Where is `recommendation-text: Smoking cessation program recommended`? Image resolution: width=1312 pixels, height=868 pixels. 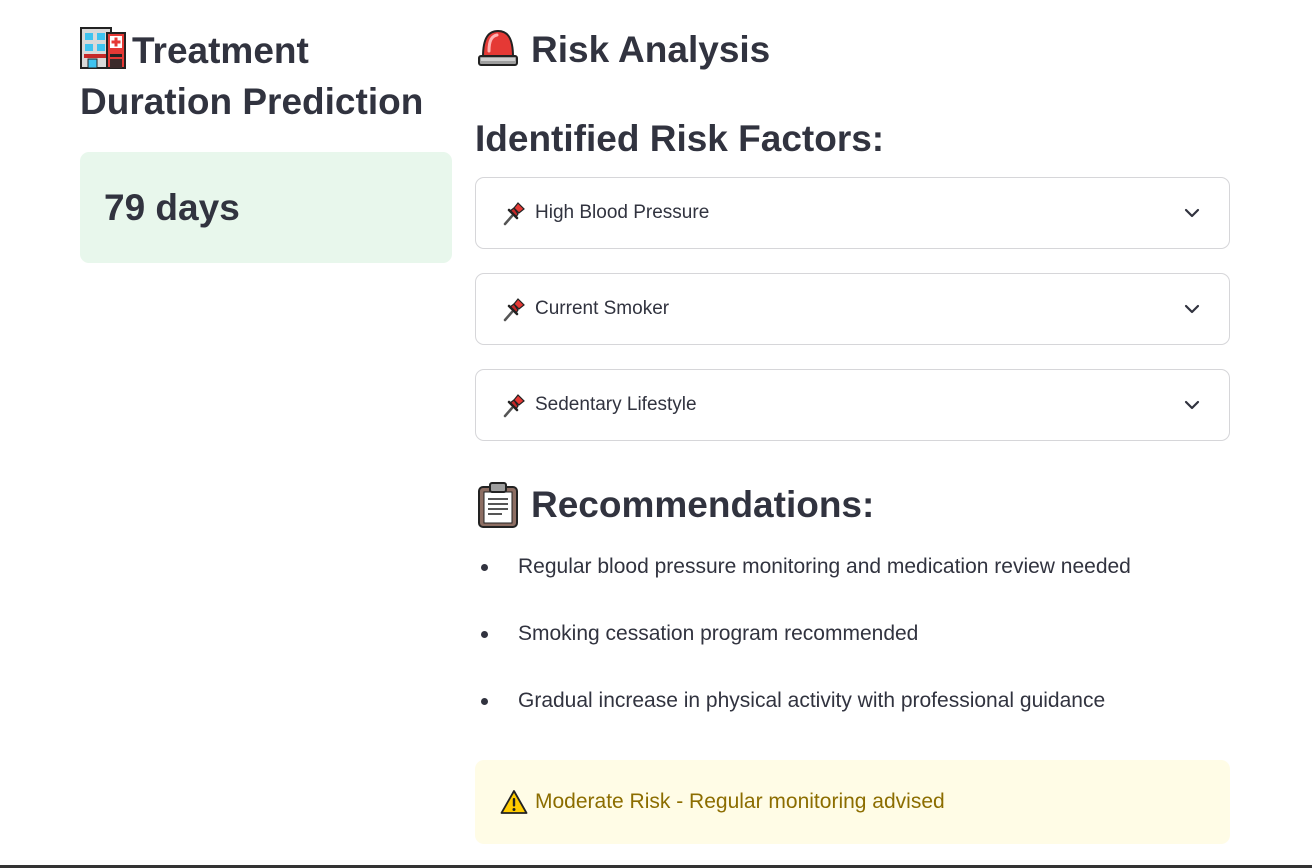 recommendation-text: Smoking cessation program recommended is located at coordinates (718, 633).